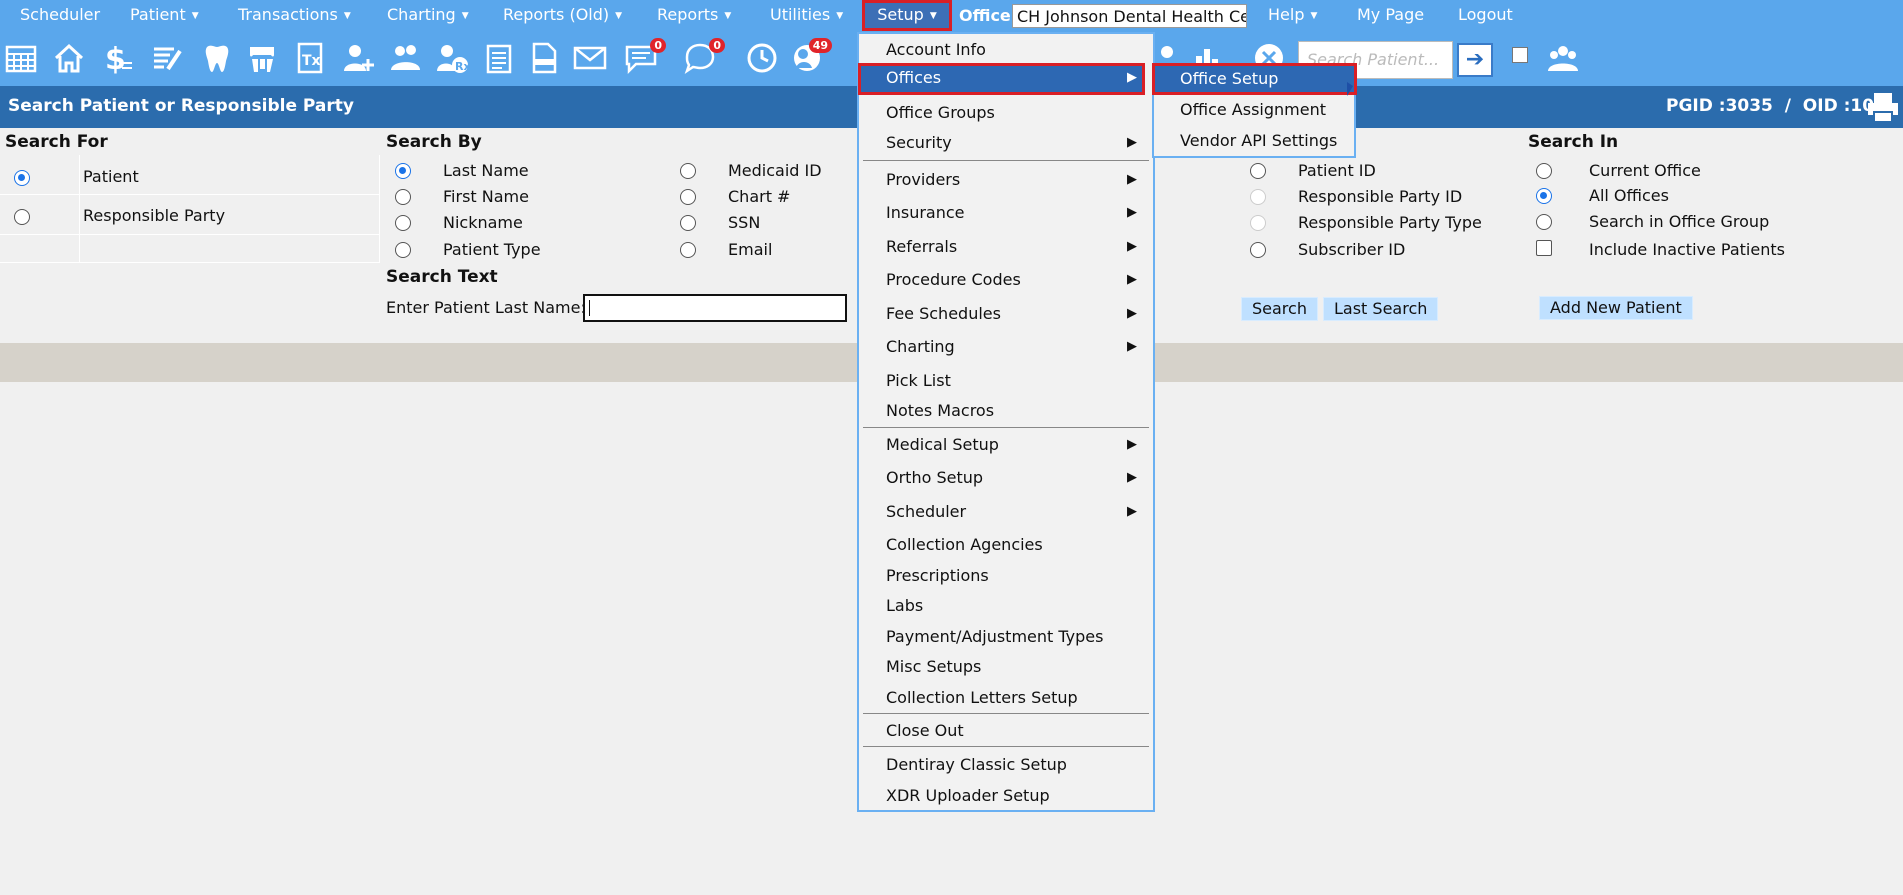 The width and height of the screenshot is (1903, 895). I want to click on radio-nickname, so click(403, 223).